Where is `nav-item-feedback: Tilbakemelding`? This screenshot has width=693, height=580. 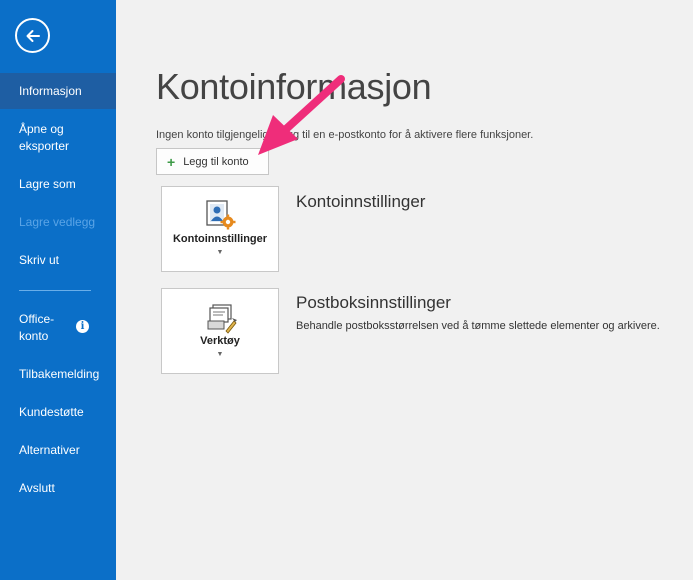
nav-item-feedback: Tilbakemelding is located at coordinates (58, 374).